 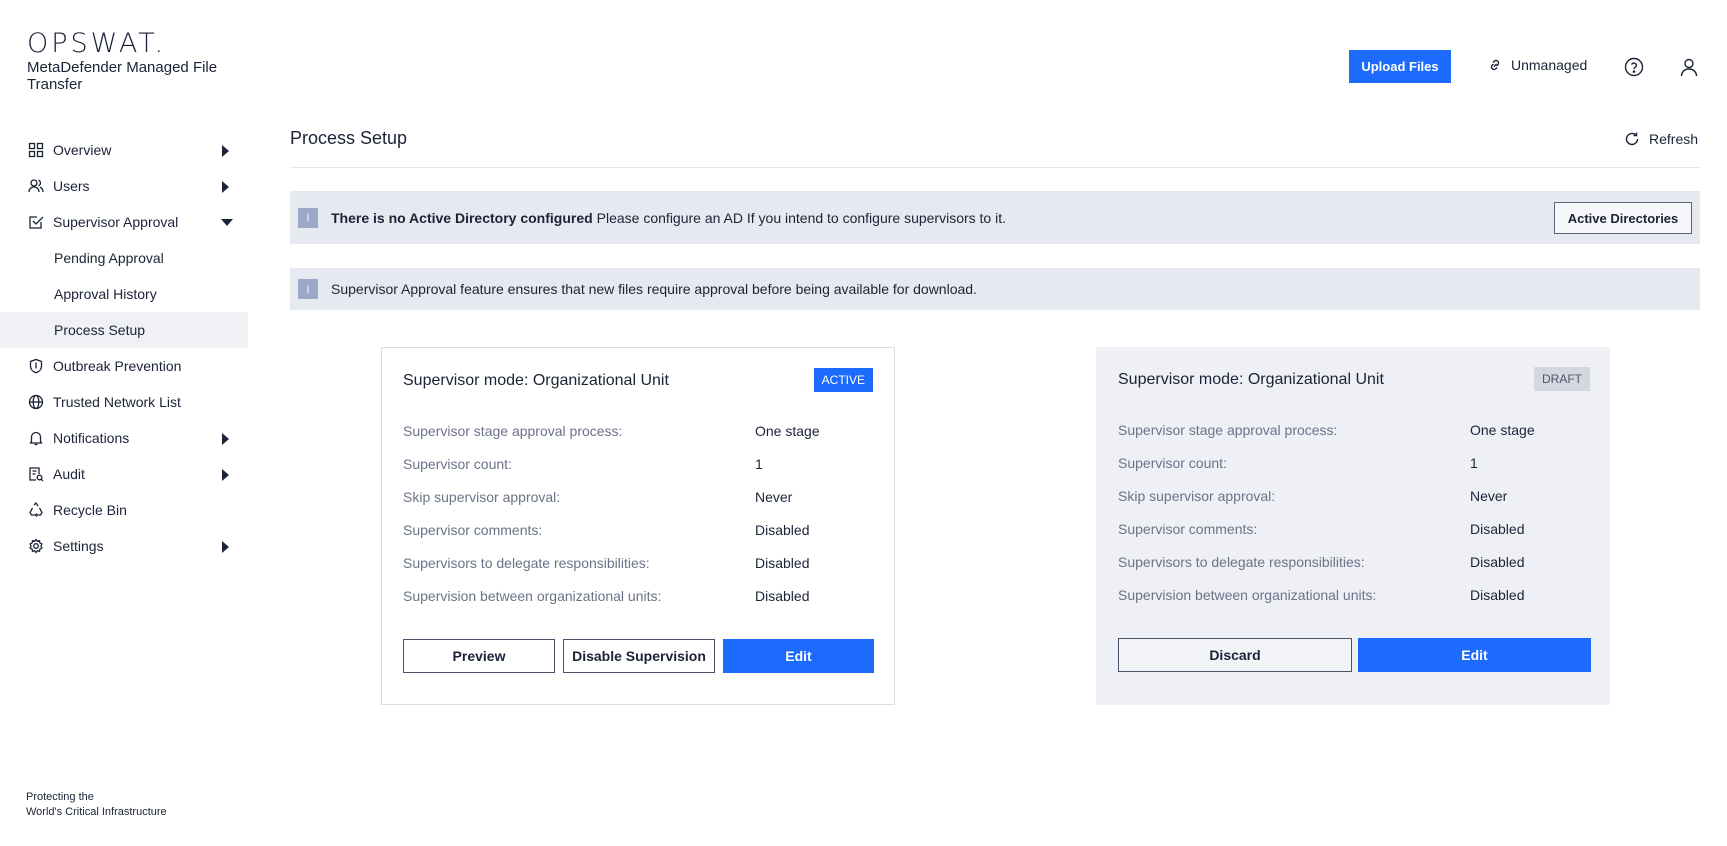 What do you see at coordinates (124, 186) in the screenshot?
I see `sidebar-item-users: Users` at bounding box center [124, 186].